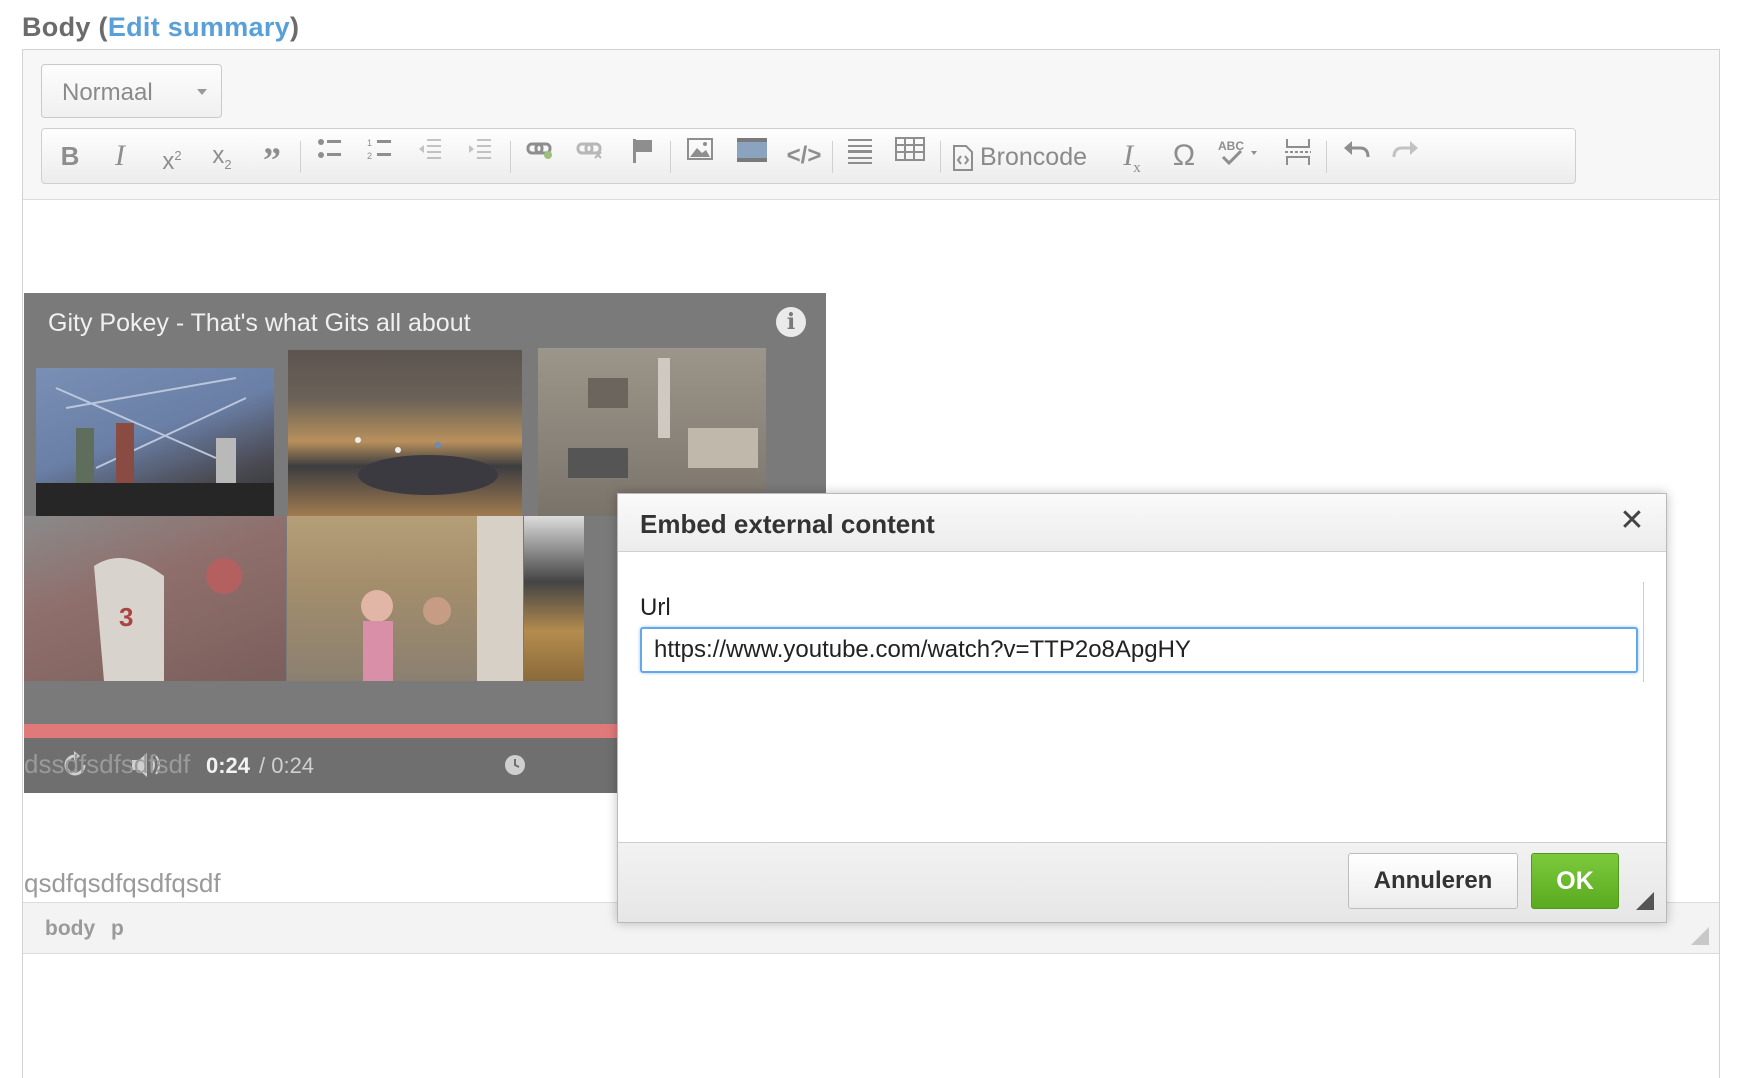 The image size is (1742, 1078). Describe the element at coordinates (107, 92) in the screenshot. I see `format-dropdown-value: Normaal` at that location.